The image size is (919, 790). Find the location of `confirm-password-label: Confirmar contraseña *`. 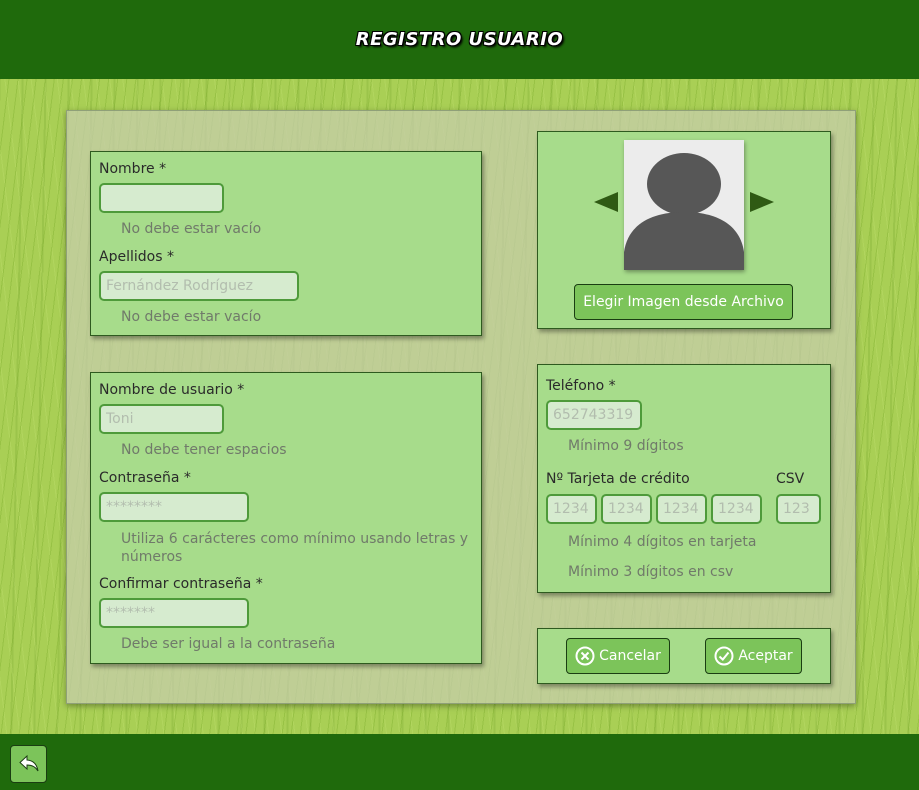

confirm-password-label: Confirmar contraseña * is located at coordinates (181, 584).